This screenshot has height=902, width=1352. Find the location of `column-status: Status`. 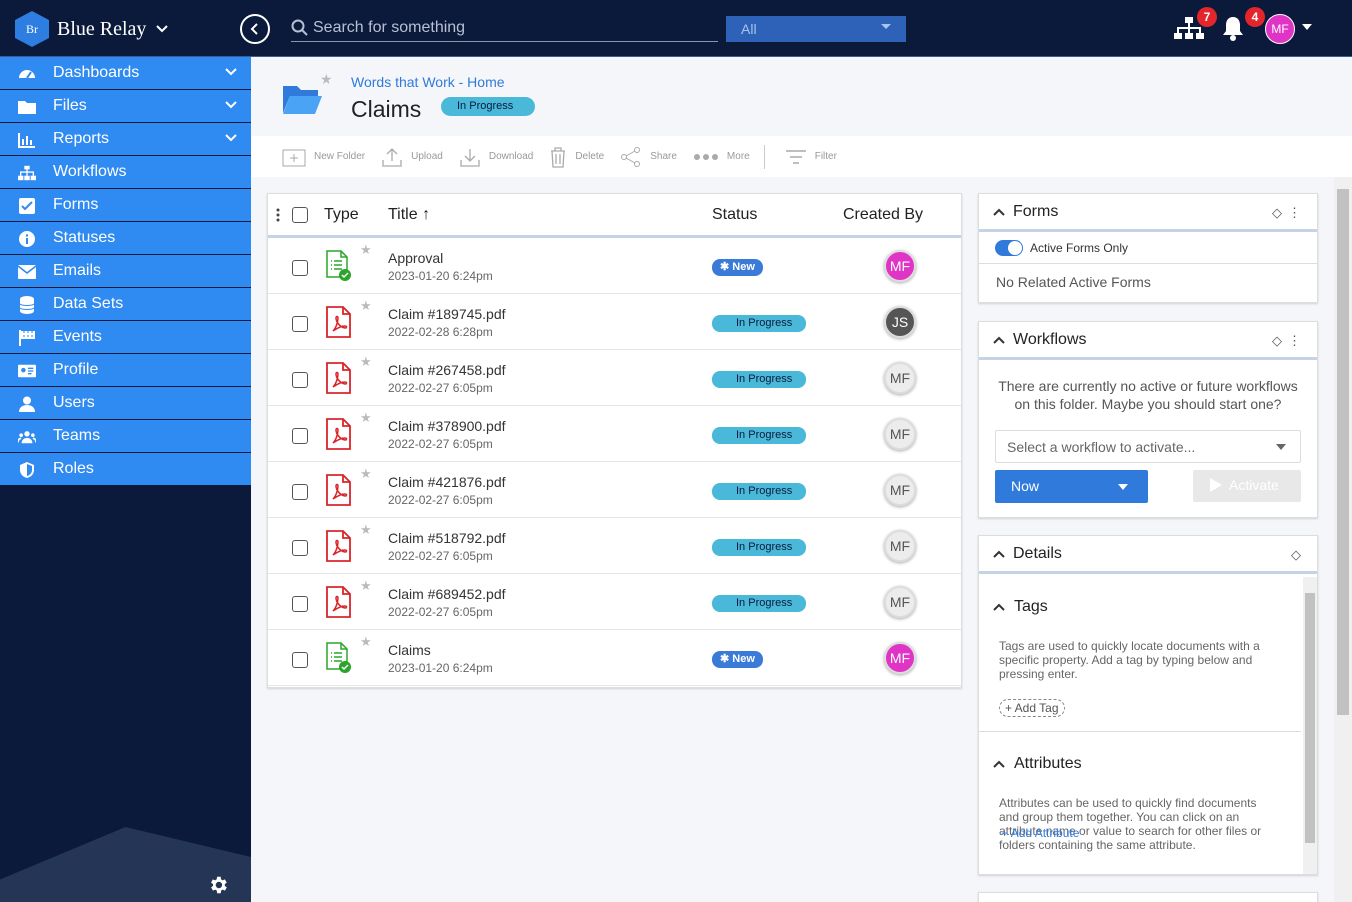

column-status: Status is located at coordinates (734, 215).